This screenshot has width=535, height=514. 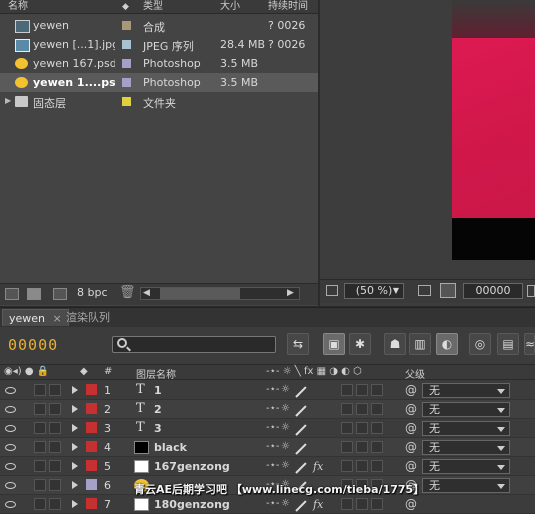 I want to click on project-item: yewen 1....psd Photoshop 3.5 MB, so click(x=159, y=82).